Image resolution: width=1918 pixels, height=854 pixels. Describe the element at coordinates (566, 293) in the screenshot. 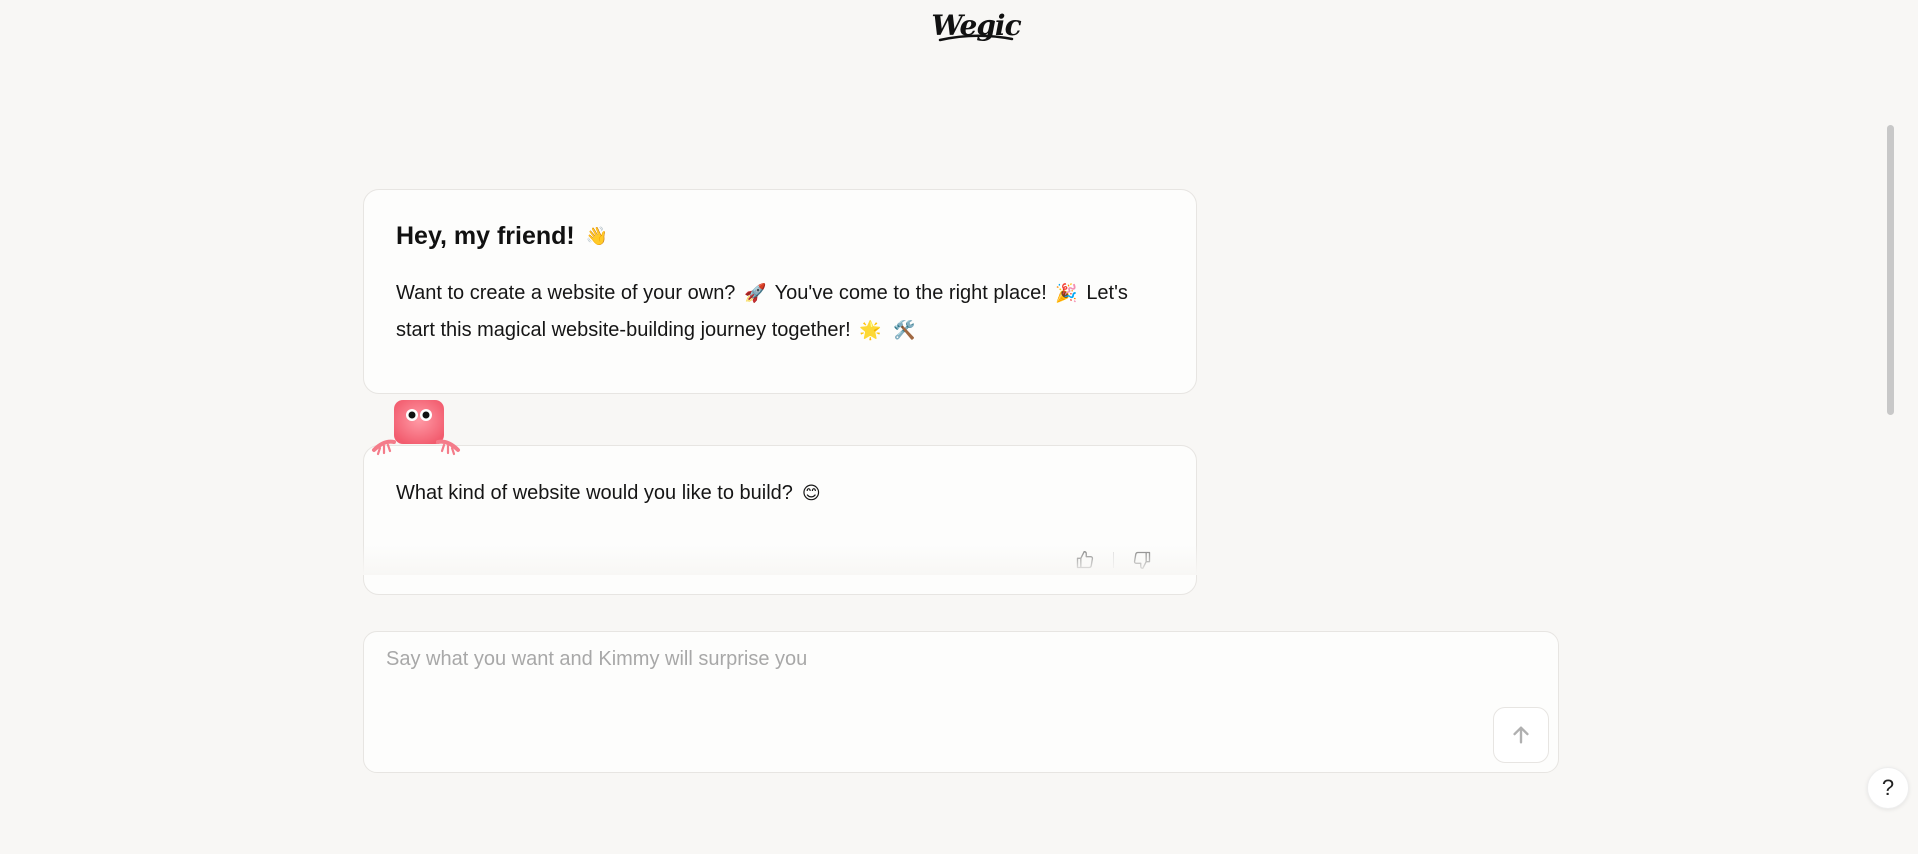

I see `greeting-text-1: Want to create a website of your own?` at that location.